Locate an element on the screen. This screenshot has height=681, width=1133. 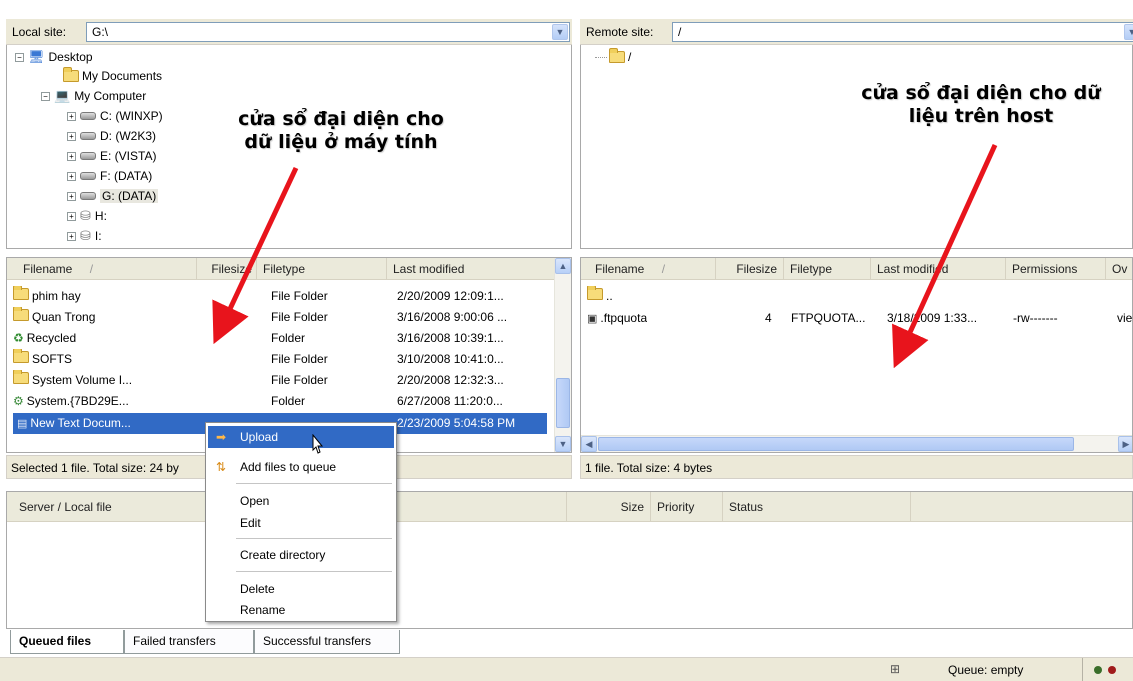
local-arrow is located at coordinates (255, 255).